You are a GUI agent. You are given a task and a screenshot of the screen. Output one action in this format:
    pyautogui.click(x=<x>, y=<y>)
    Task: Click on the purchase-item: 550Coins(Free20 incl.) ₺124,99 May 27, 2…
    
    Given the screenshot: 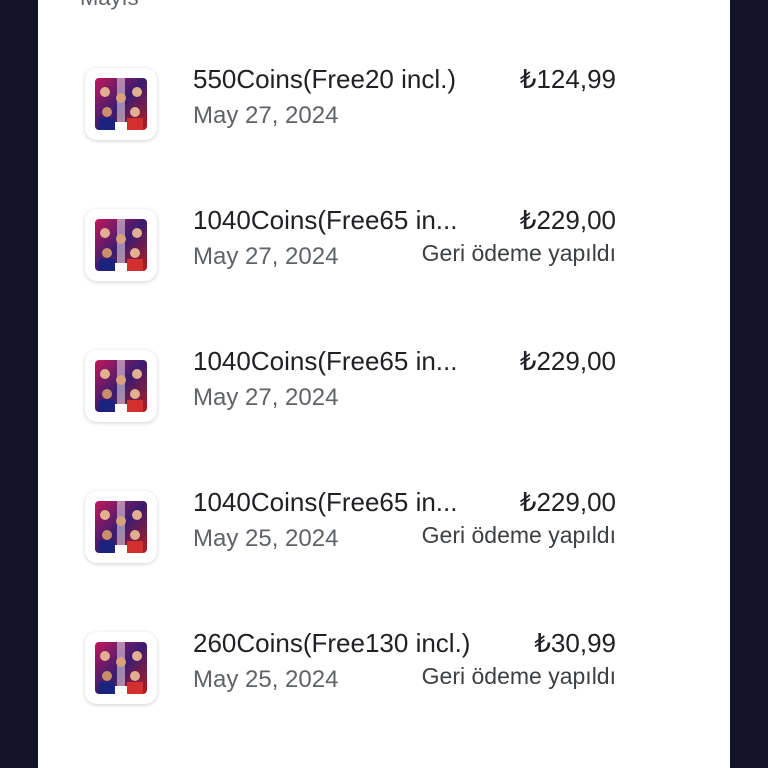 What is the action you would take?
    pyautogui.click(x=384, y=114)
    